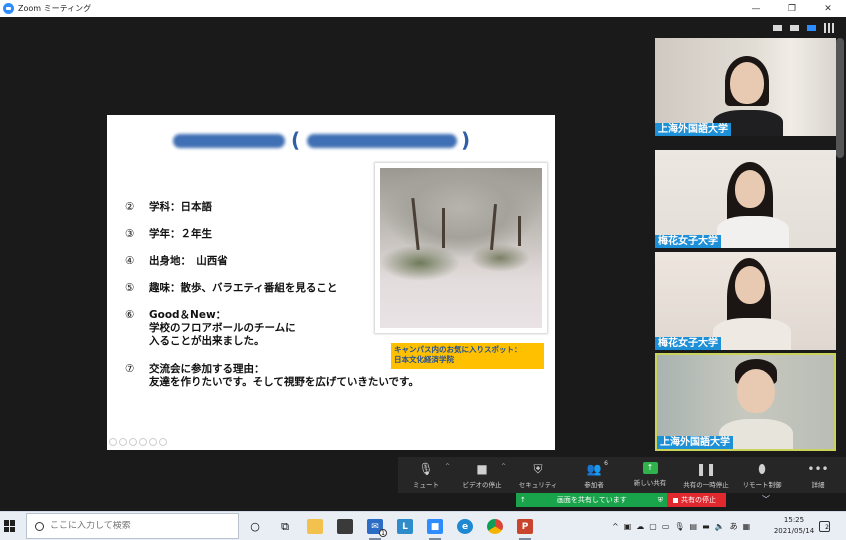 Image resolution: width=846 pixels, height=540 pixels. What do you see at coordinates (210, 328) in the screenshot?
I see `list-item: ⑥ Good＆New： 学校のフロアボールのチームに 入ることが出来ました。` at bounding box center [210, 328].